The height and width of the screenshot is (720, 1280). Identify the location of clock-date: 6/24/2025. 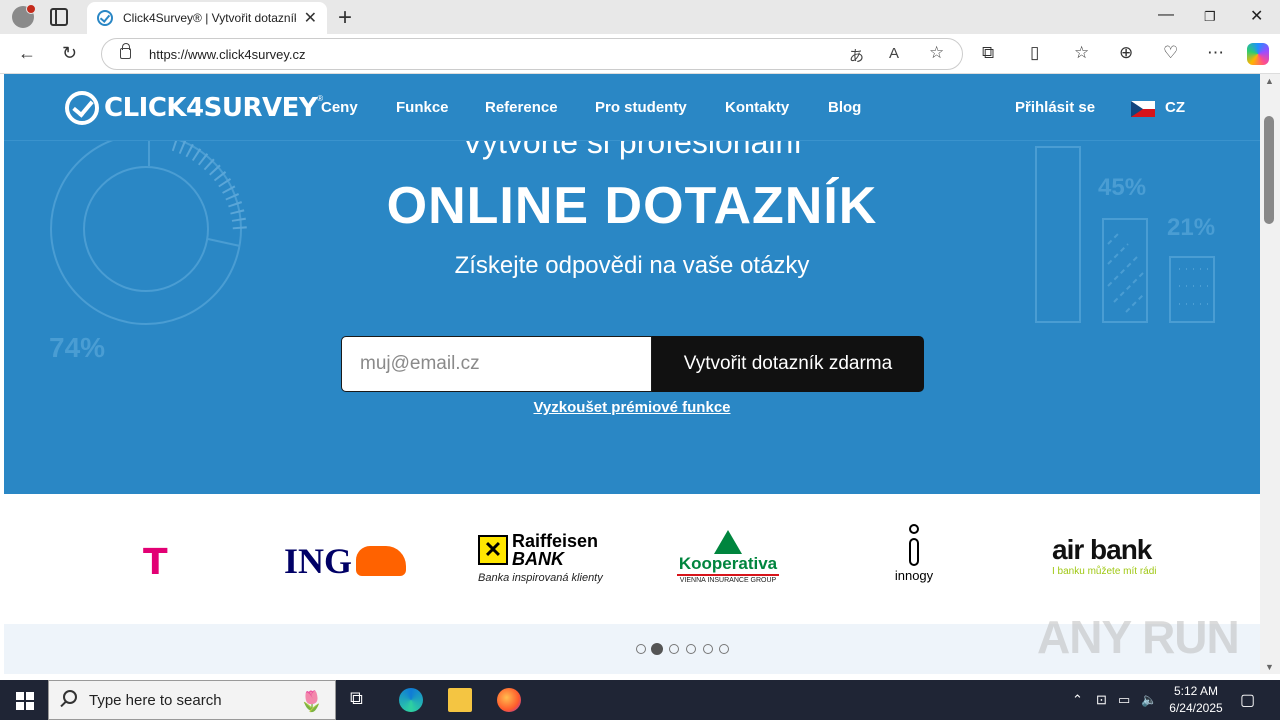
(1196, 708).